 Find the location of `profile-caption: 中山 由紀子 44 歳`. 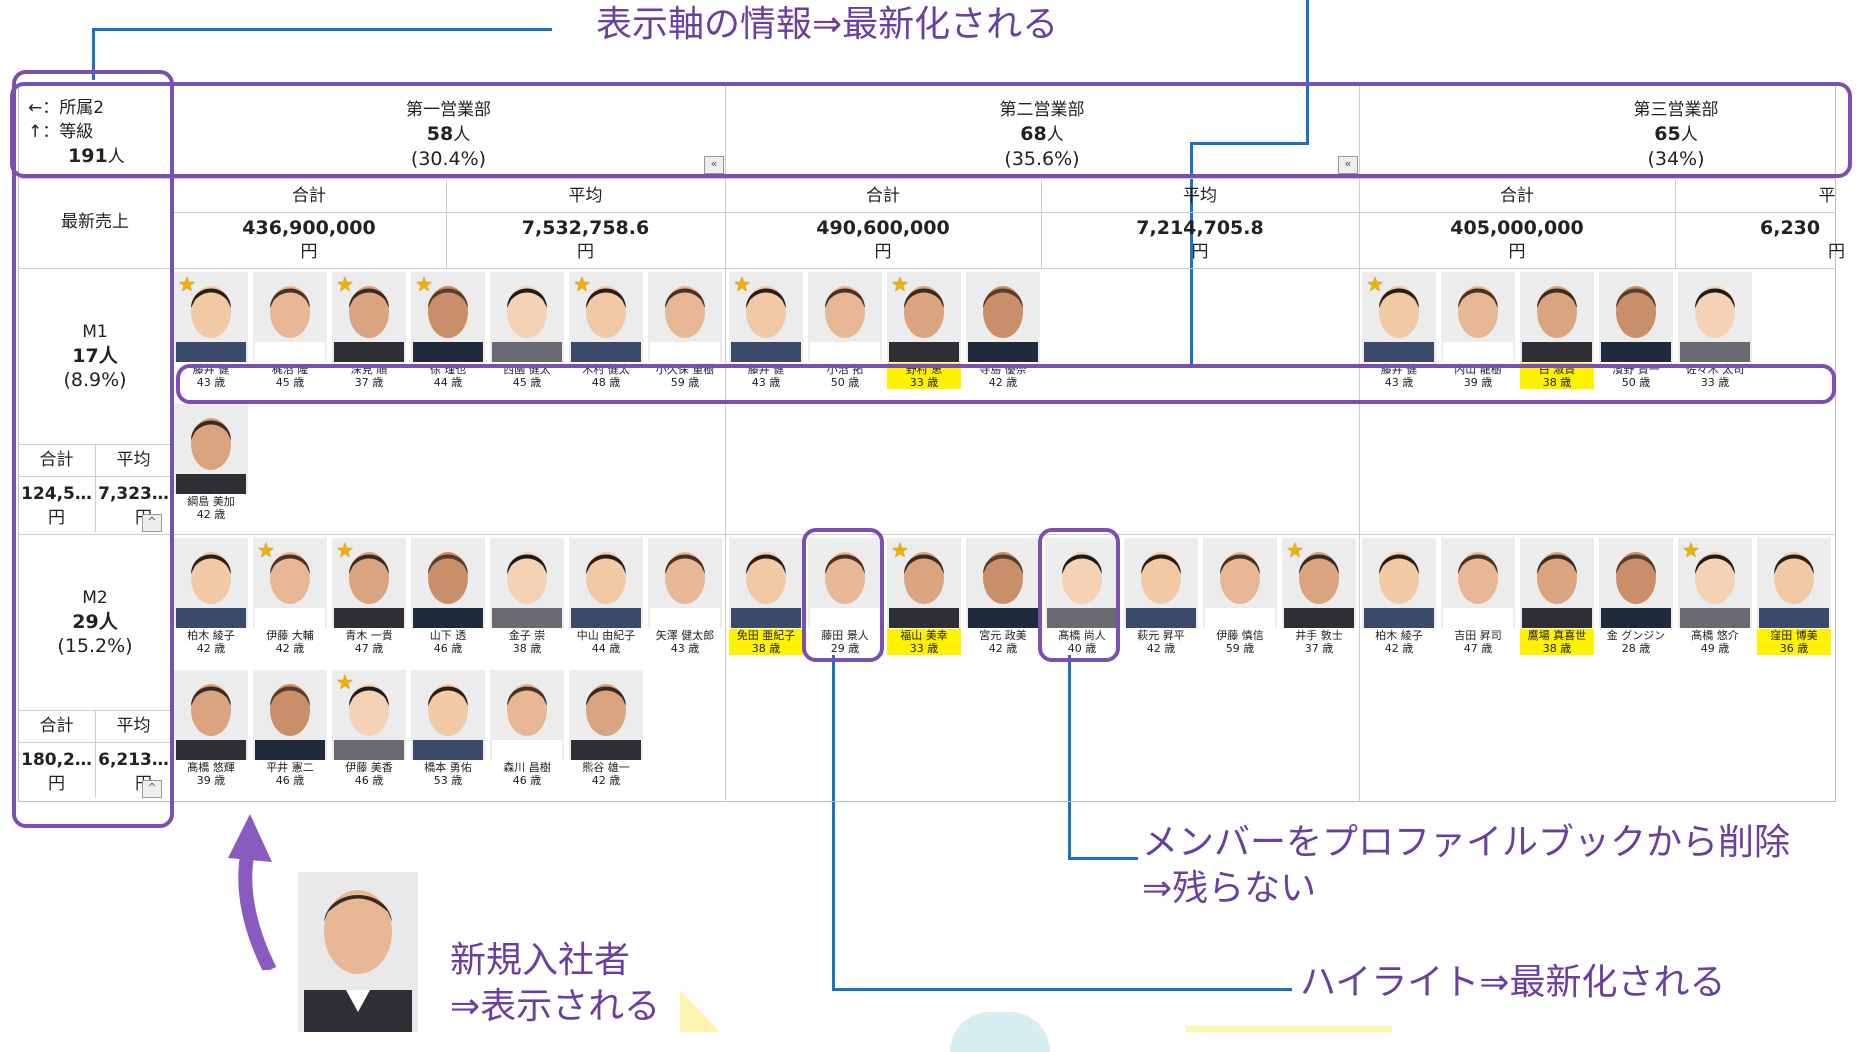

profile-caption: 中山 由紀子 44 歳 is located at coordinates (606, 642).